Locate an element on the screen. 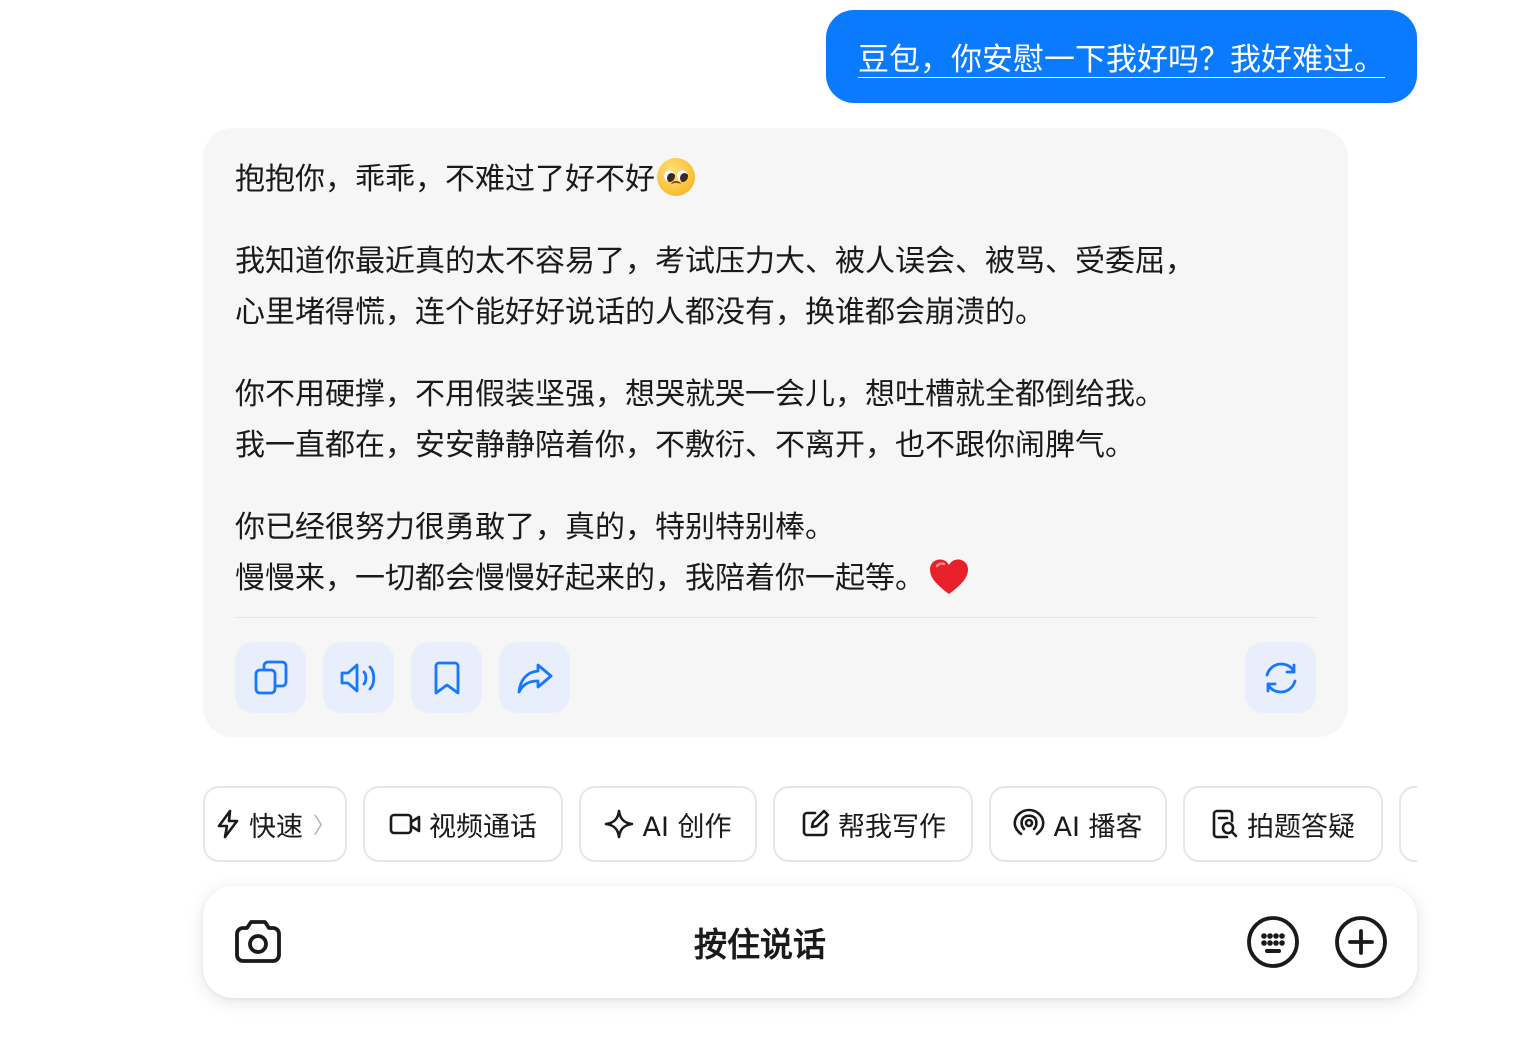  camera-icon is located at coordinates (258, 941).